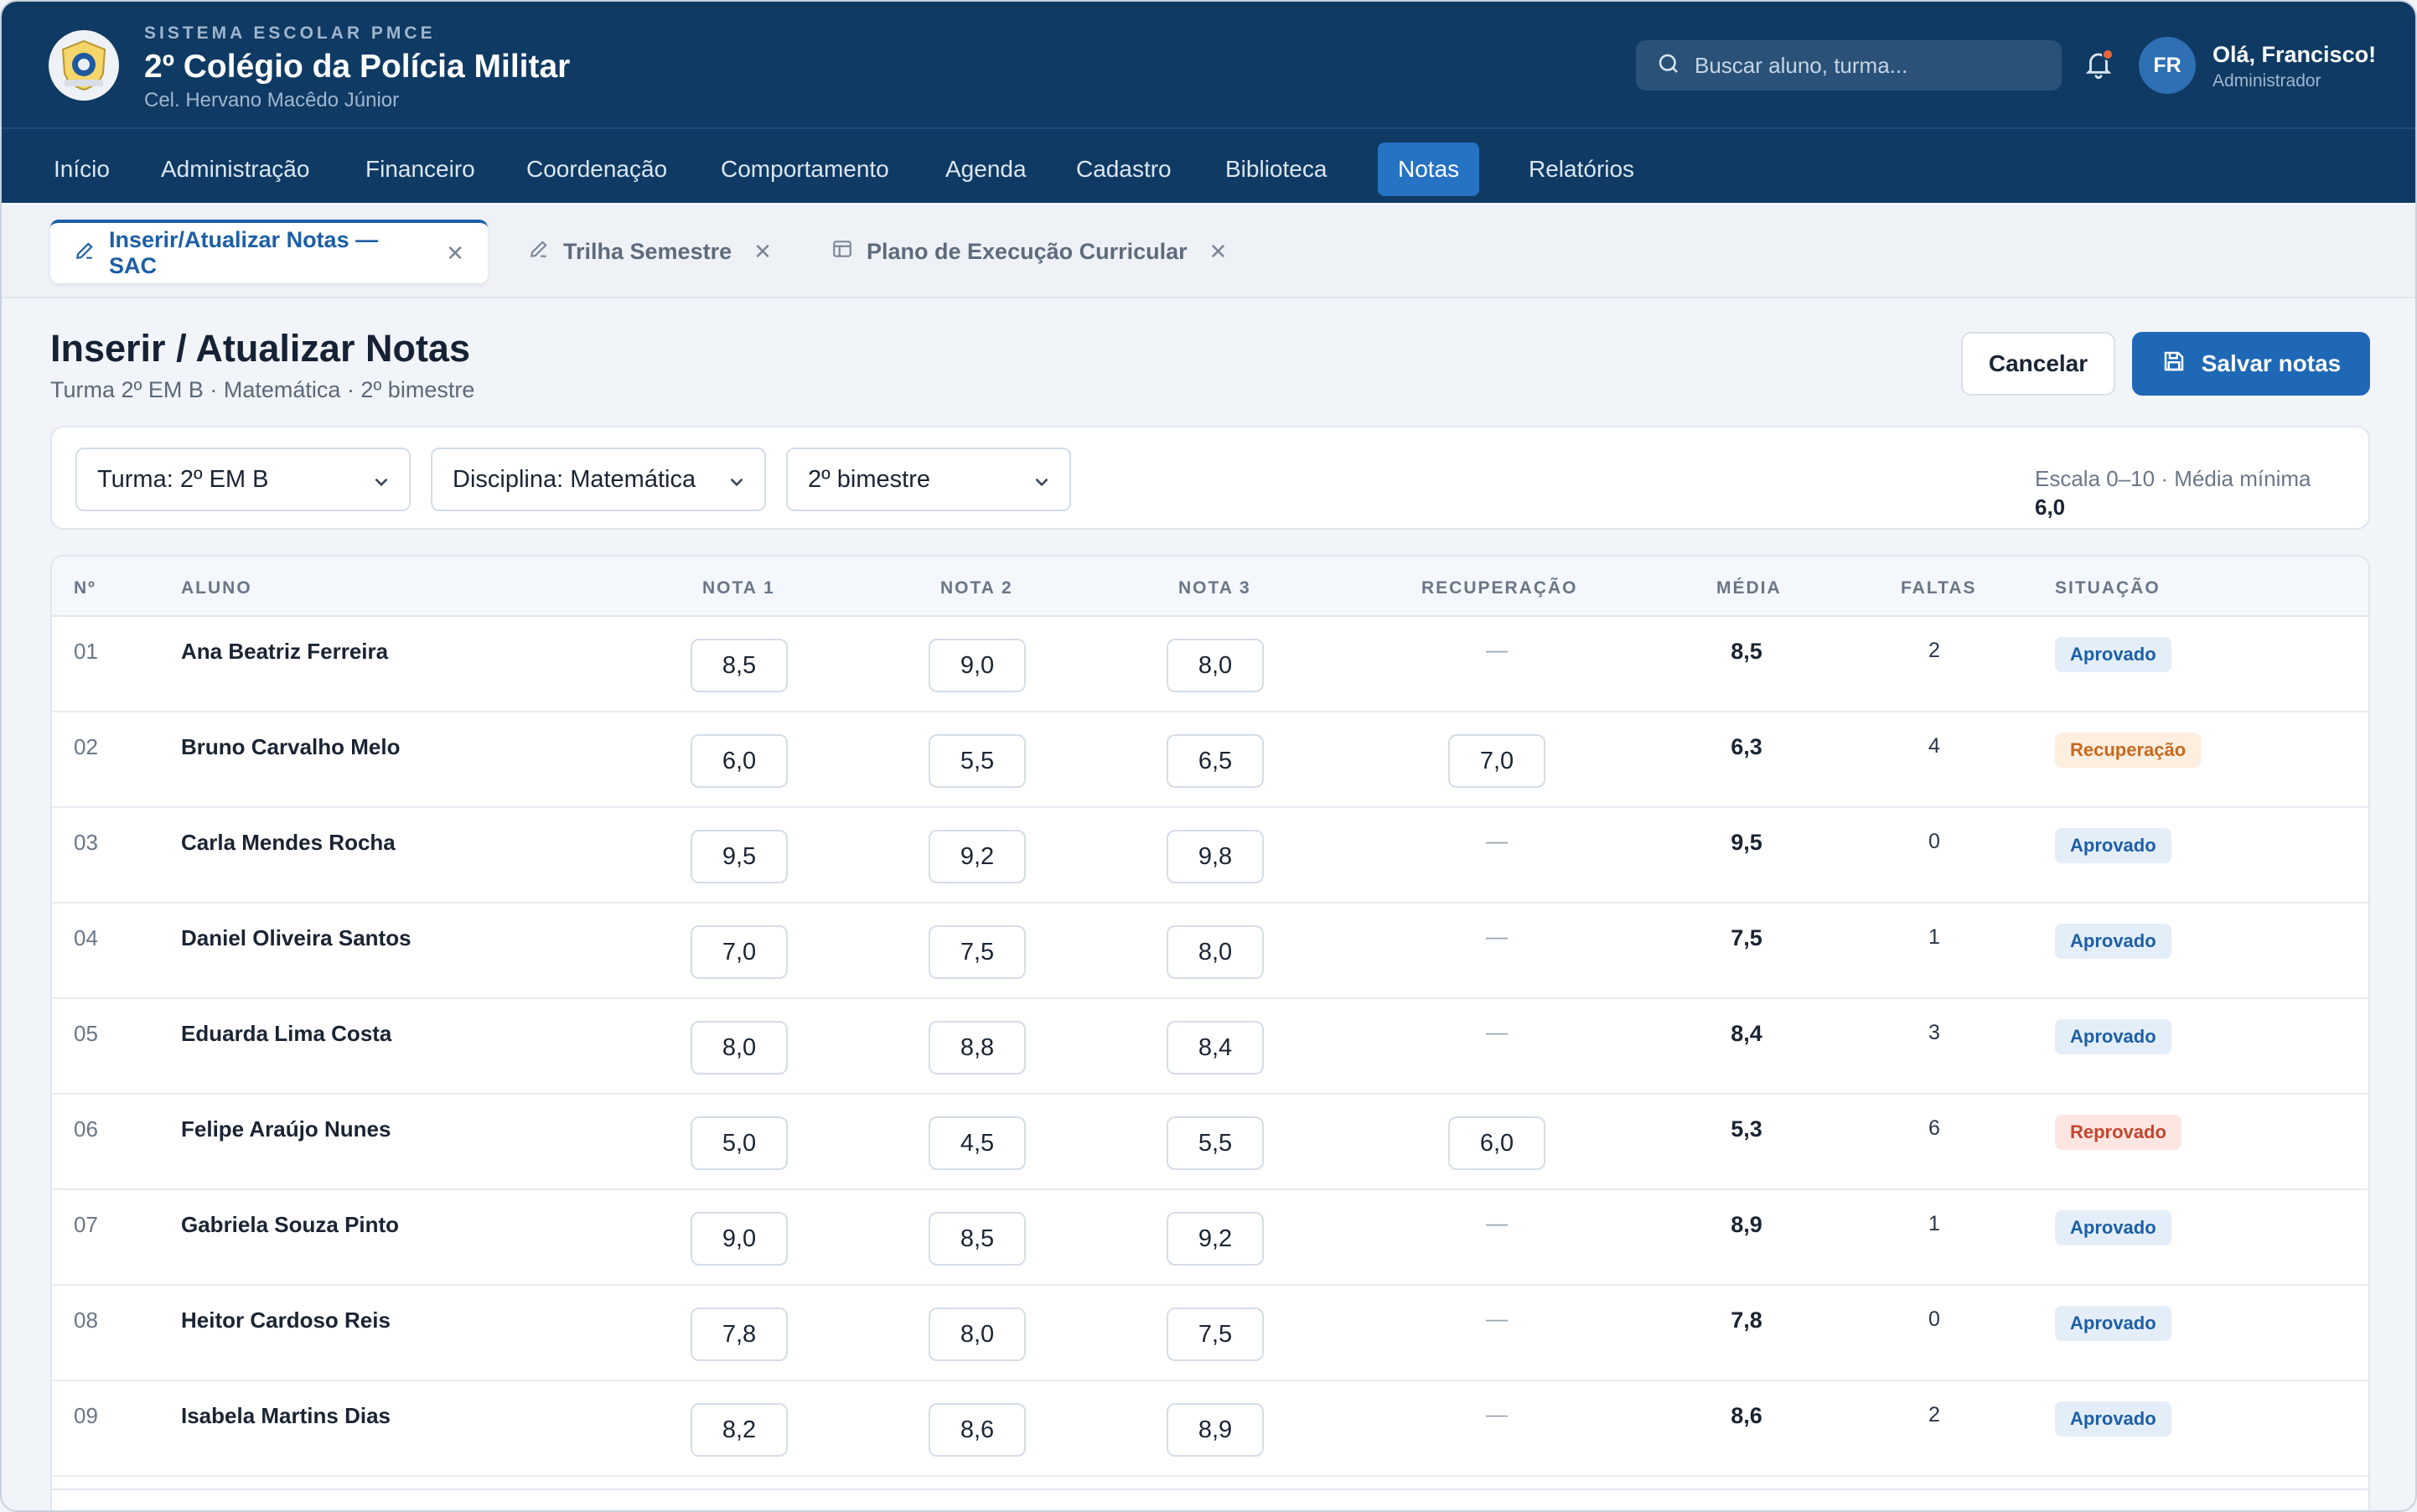 This screenshot has width=2417, height=1512. I want to click on school-name: 2º Colégio da Polícia Militar, so click(357, 67).